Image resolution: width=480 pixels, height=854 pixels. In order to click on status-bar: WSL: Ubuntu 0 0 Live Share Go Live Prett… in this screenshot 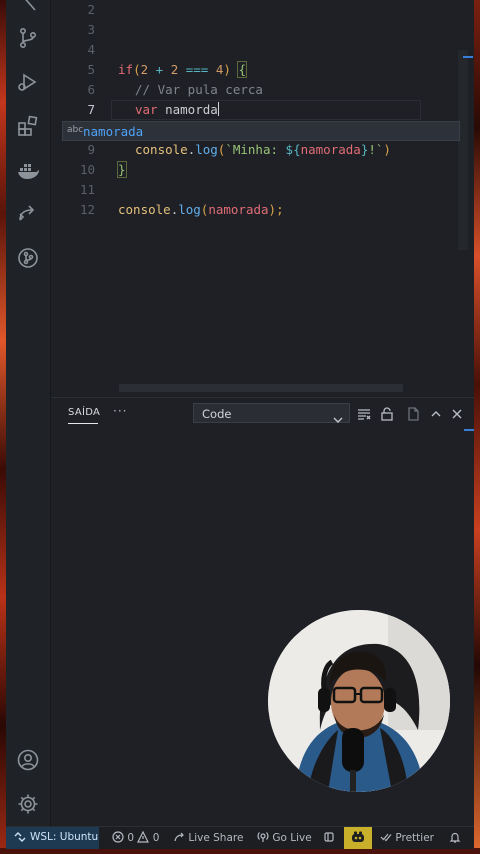, I will do `click(240, 837)`.